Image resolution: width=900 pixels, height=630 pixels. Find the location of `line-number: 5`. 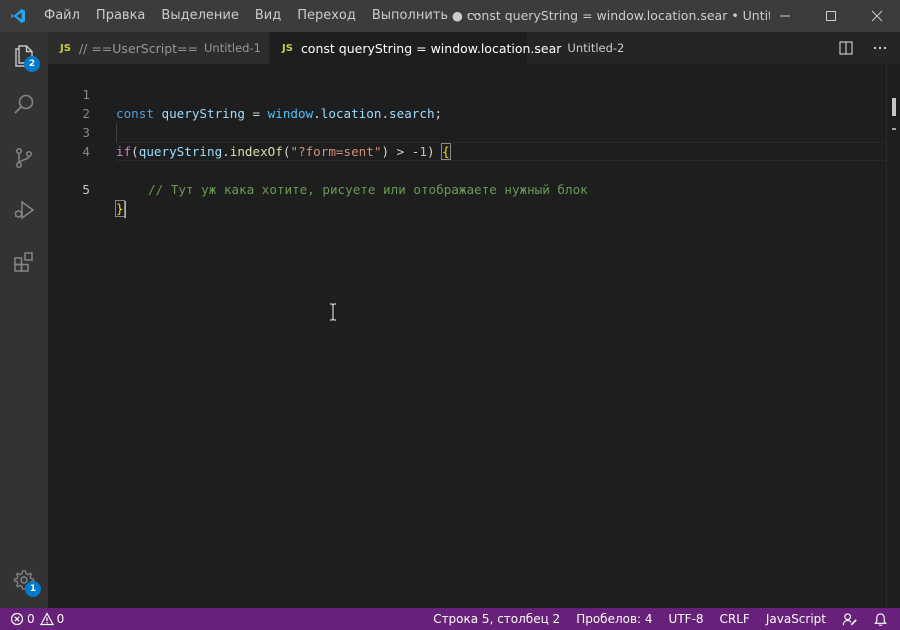

line-number: 5 is located at coordinates (86, 189).